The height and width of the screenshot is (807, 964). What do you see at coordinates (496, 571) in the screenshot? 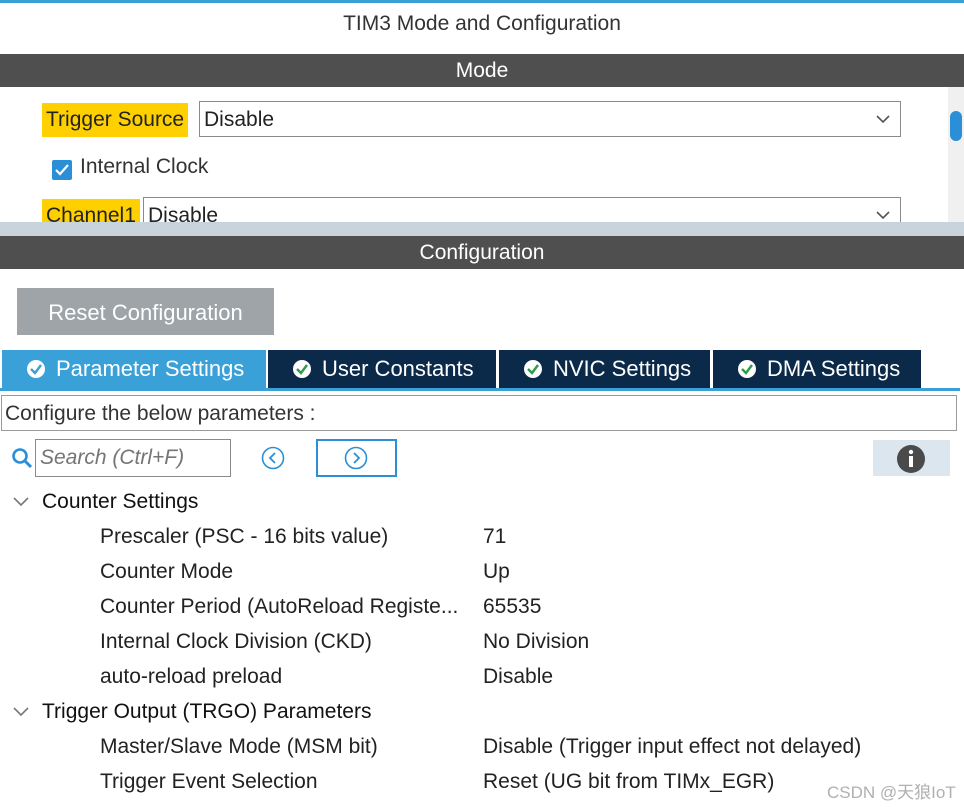
I see `param-value: Up` at bounding box center [496, 571].